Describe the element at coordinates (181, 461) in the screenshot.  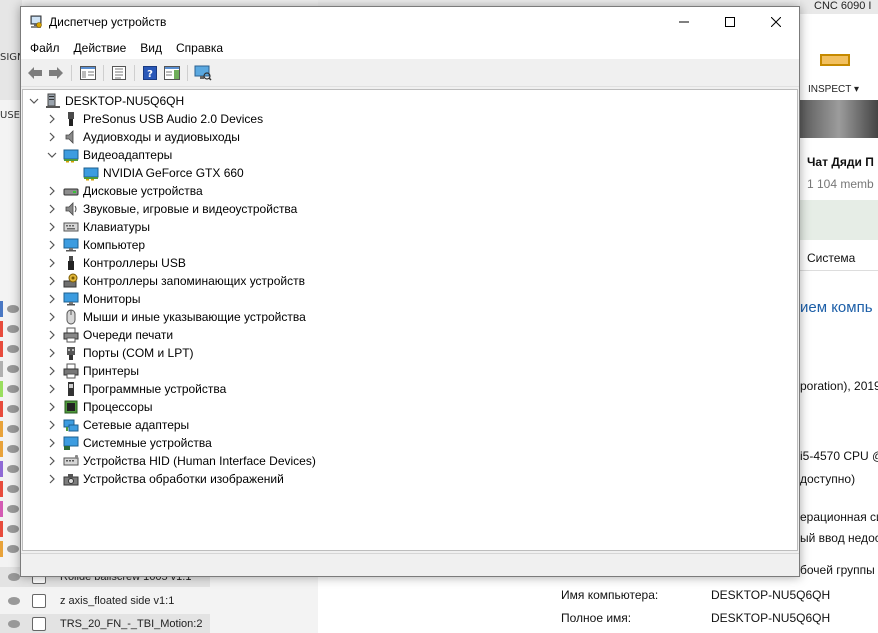
I see `tree-category: Устройства HID (Human Interface Devices)` at that location.